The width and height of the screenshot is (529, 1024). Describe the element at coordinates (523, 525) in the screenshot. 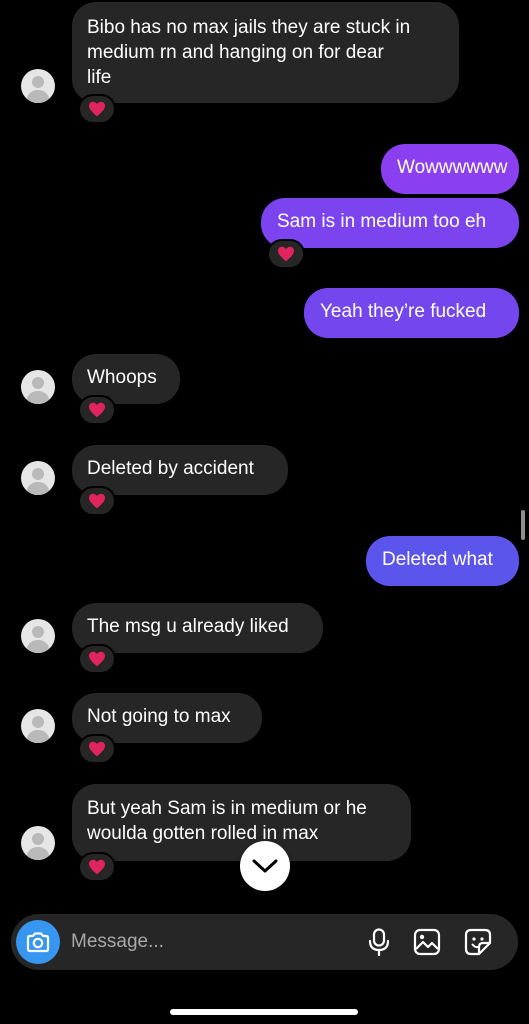

I see `scrollbar` at that location.